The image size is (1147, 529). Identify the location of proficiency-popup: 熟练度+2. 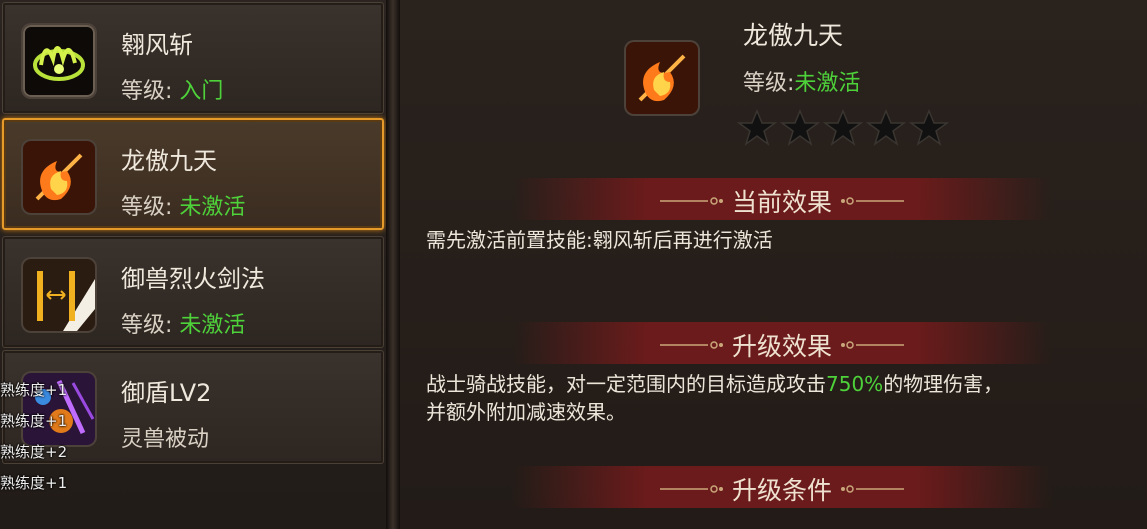
(34, 452).